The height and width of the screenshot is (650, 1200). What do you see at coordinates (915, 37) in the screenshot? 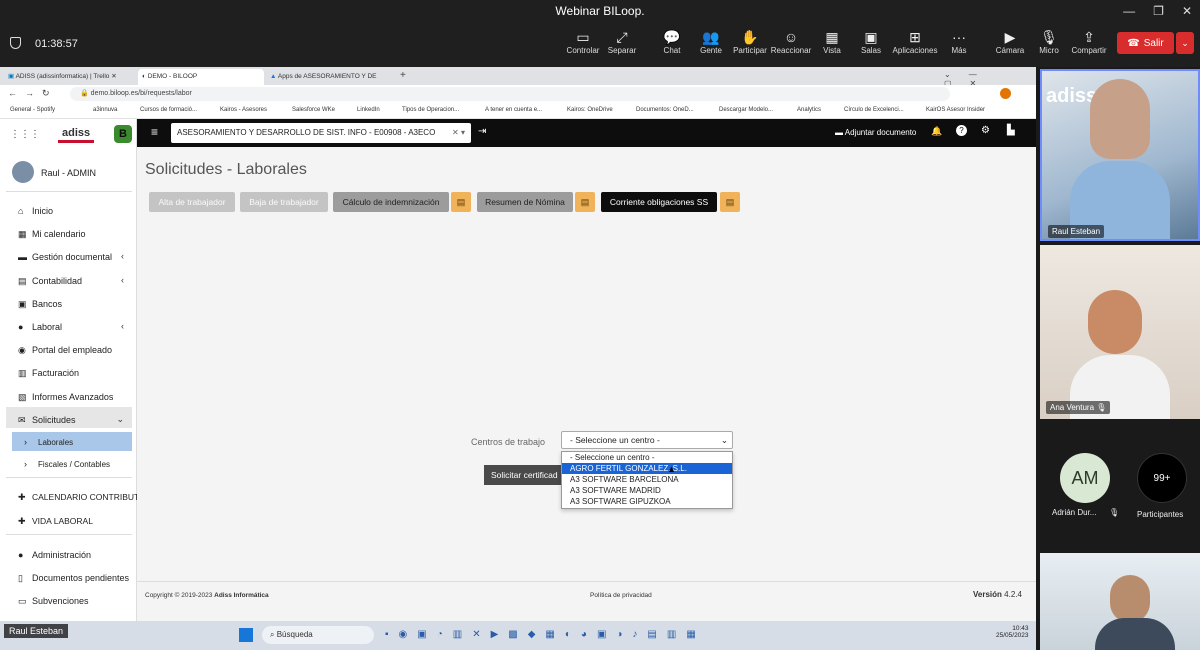
I see `plus-icon: ⊞` at bounding box center [915, 37].